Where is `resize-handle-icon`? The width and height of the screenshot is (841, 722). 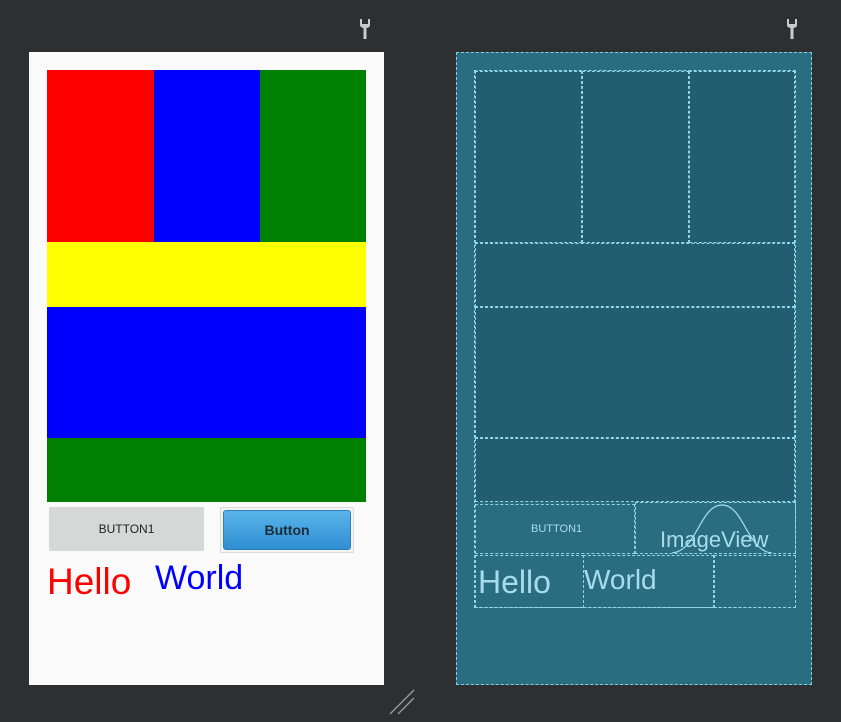
resize-handle-icon is located at coordinates (402, 702).